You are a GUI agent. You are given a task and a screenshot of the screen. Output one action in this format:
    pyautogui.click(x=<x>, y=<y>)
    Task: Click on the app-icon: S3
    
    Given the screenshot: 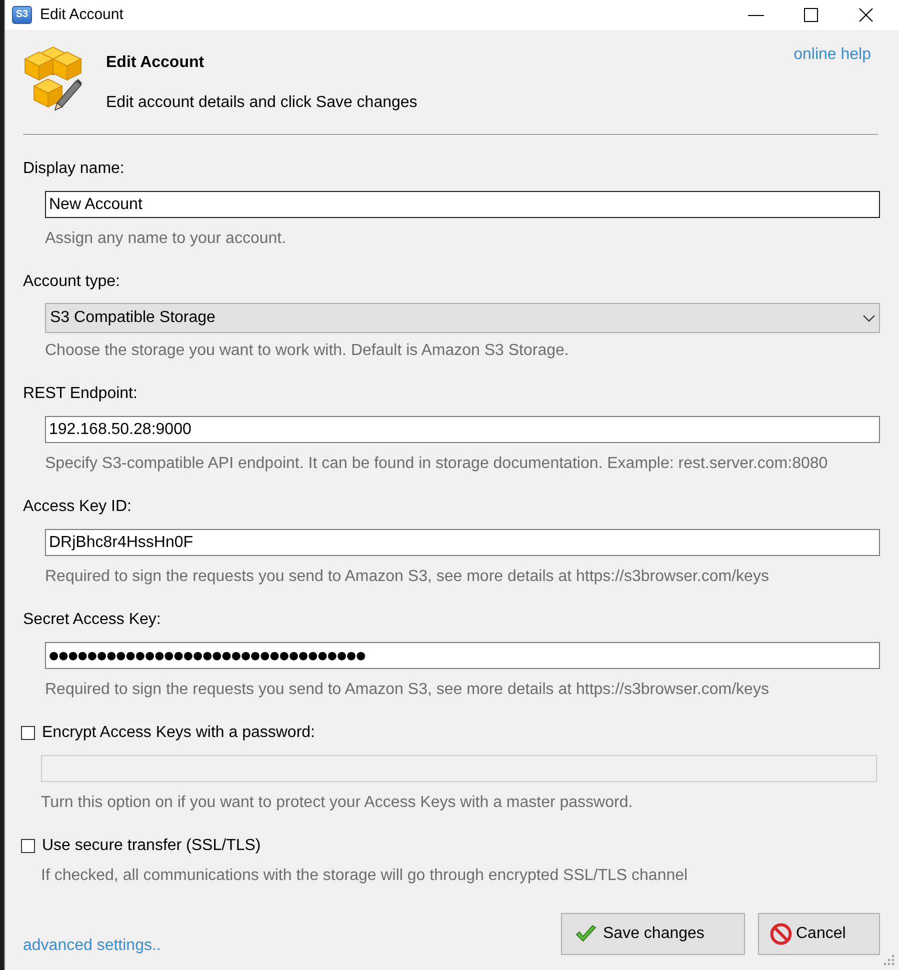 What is the action you would take?
    pyautogui.click(x=22, y=15)
    